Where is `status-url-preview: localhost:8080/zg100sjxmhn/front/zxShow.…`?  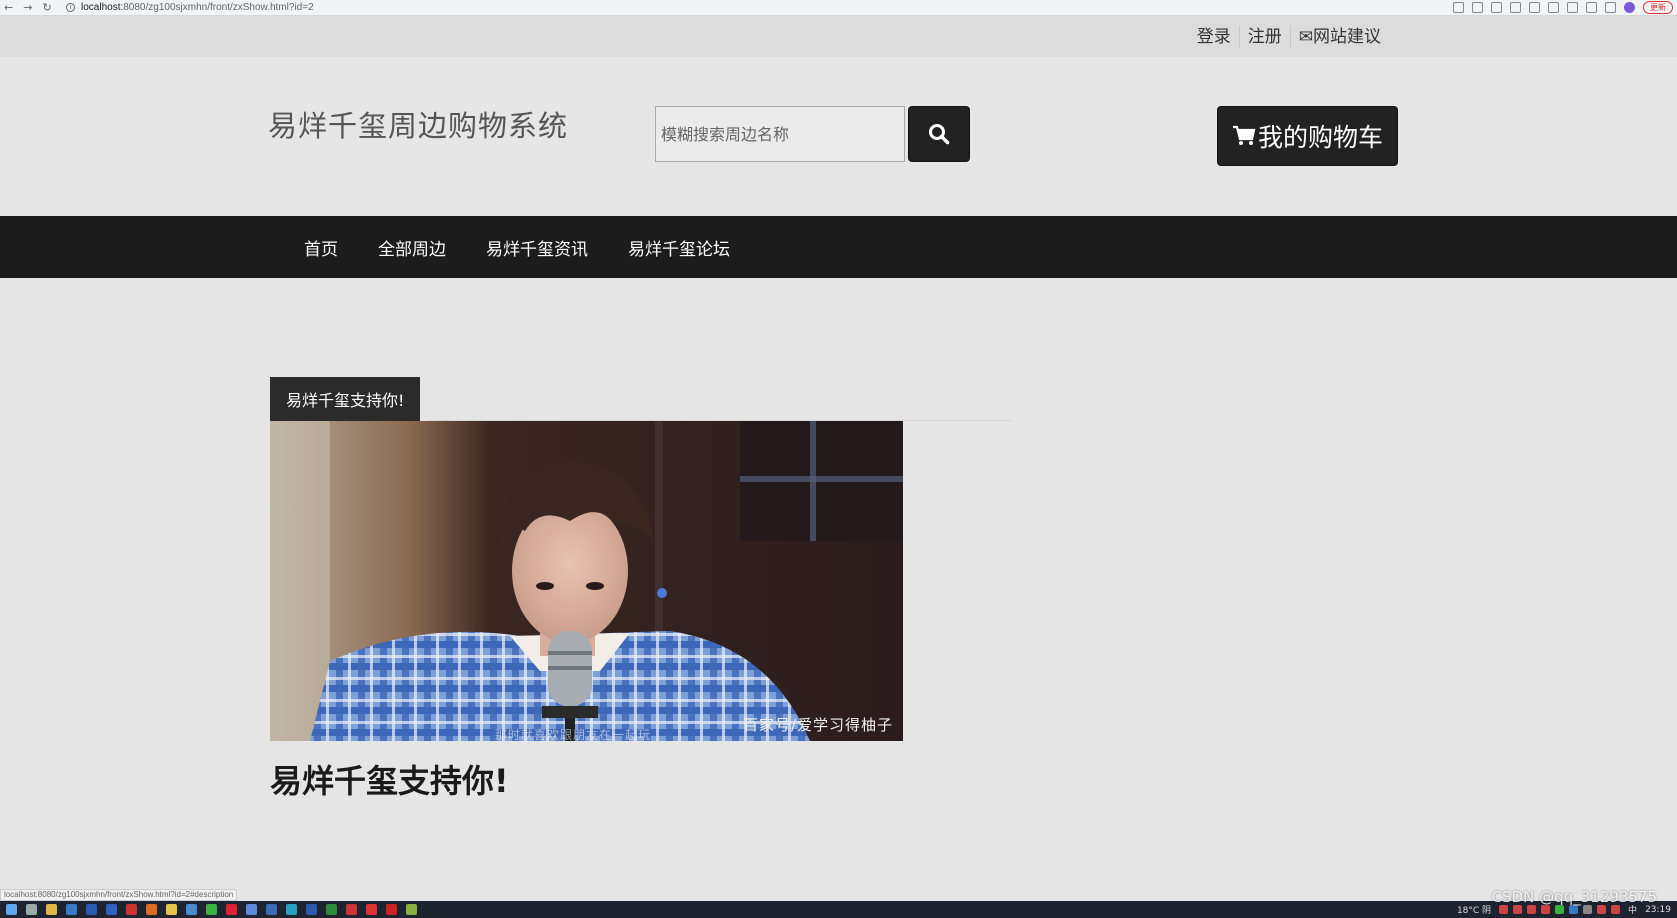 status-url-preview: localhost:8080/zg100sjxmhn/front/zxShow.… is located at coordinates (119, 895).